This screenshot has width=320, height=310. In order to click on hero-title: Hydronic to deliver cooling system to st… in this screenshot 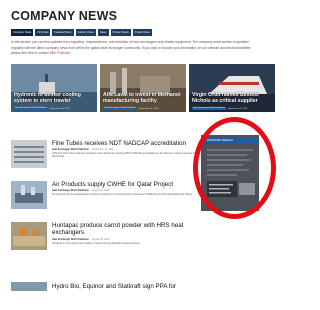, I will do `click(54, 98)`.